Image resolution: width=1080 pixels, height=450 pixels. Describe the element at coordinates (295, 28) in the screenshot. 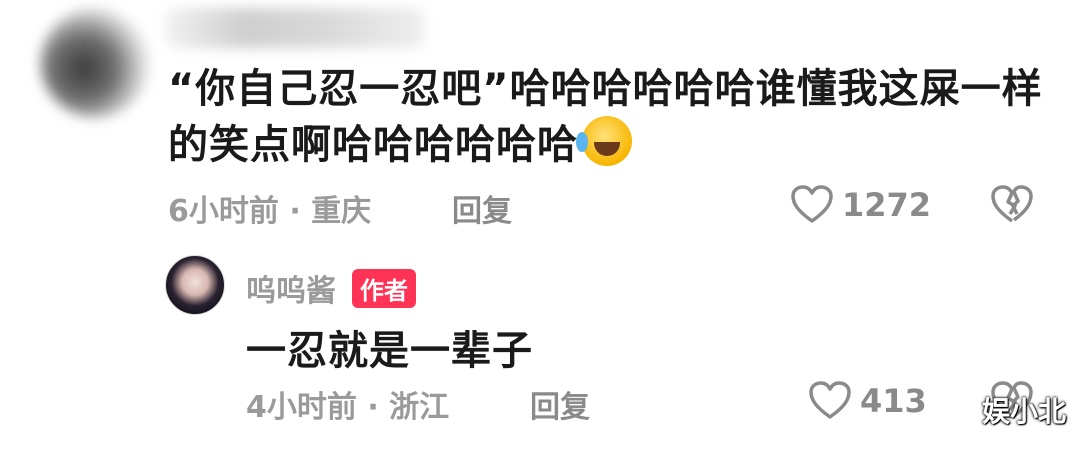

I see `commenter-username-blurred` at that location.